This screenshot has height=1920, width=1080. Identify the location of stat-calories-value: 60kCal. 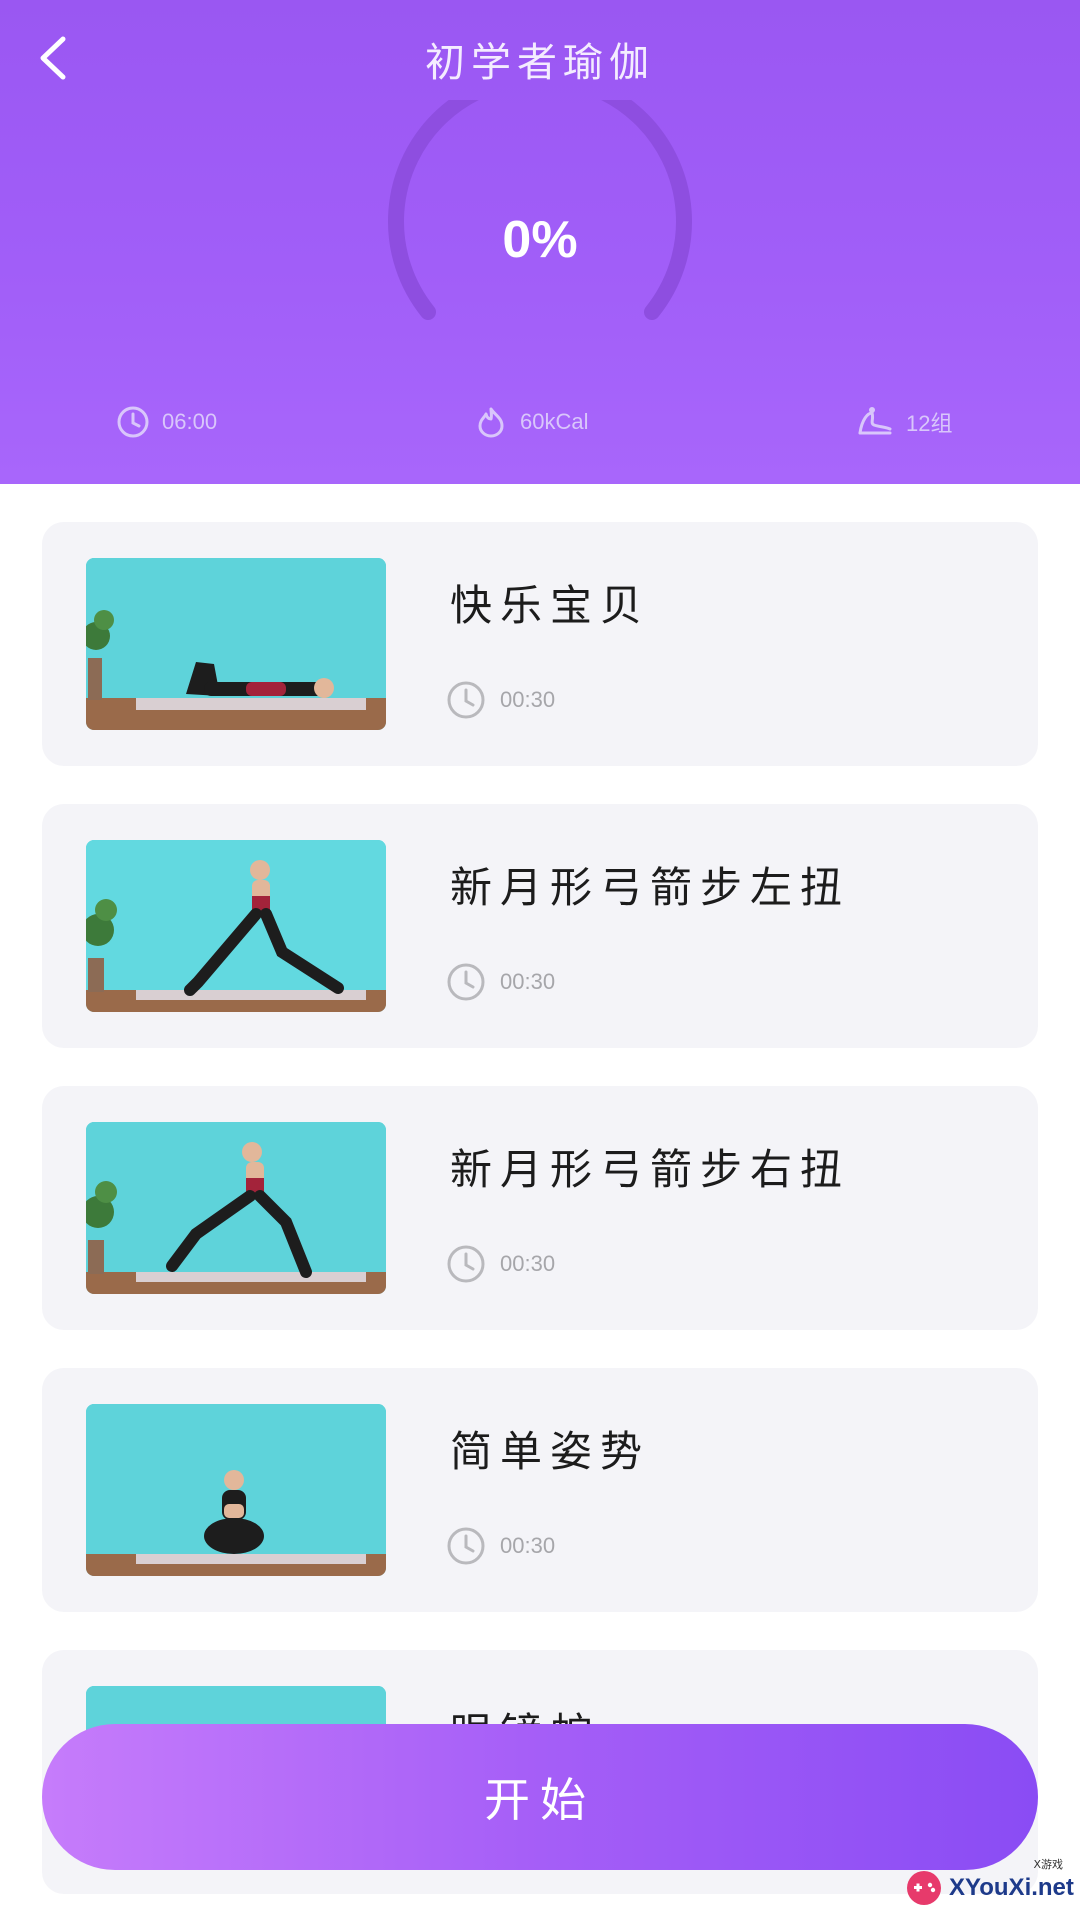
(554, 421).